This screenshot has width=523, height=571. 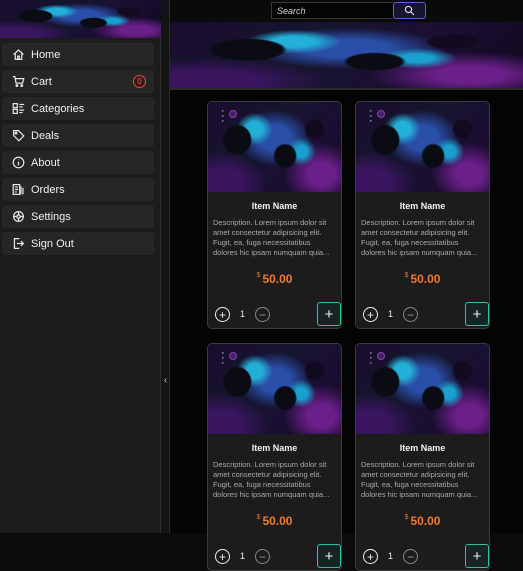 I want to click on categories-icon, so click(x=18, y=109).